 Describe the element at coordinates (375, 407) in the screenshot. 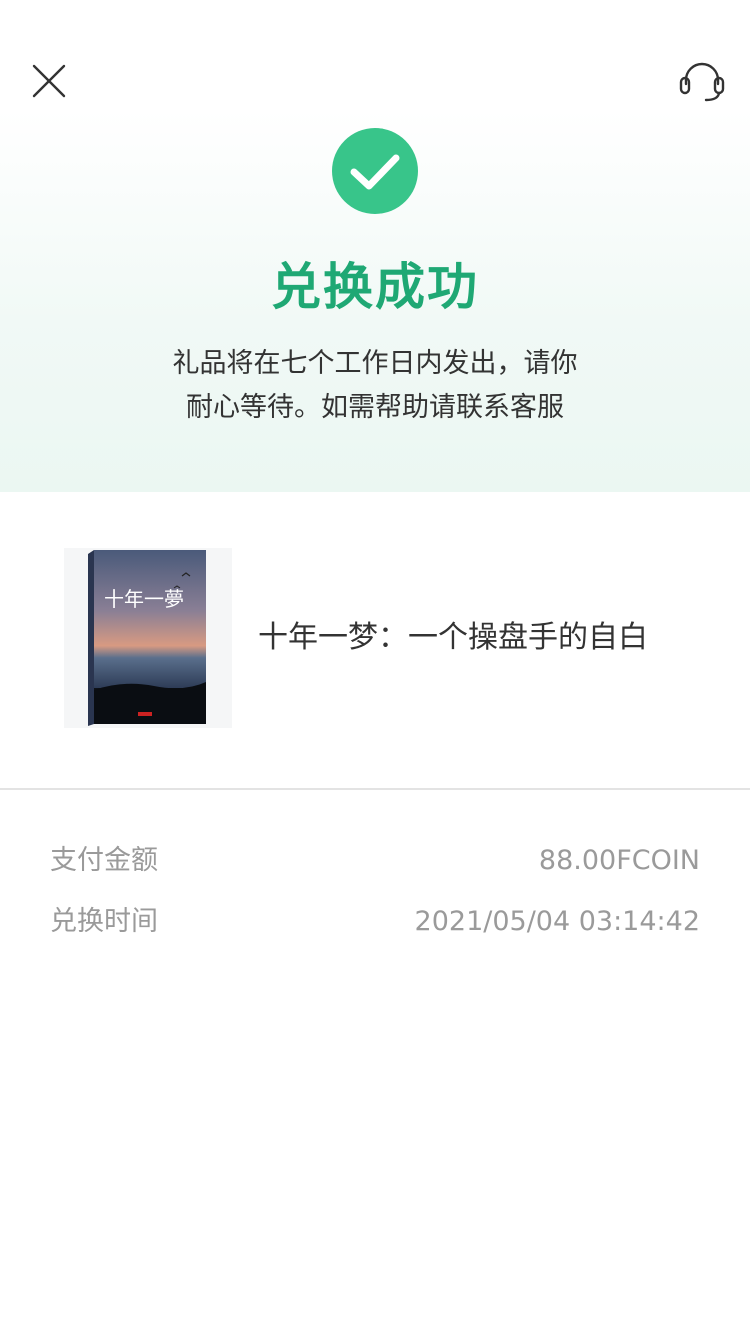

I see `description-line-2: 耐心等待。如需帮助请联系客服` at that location.